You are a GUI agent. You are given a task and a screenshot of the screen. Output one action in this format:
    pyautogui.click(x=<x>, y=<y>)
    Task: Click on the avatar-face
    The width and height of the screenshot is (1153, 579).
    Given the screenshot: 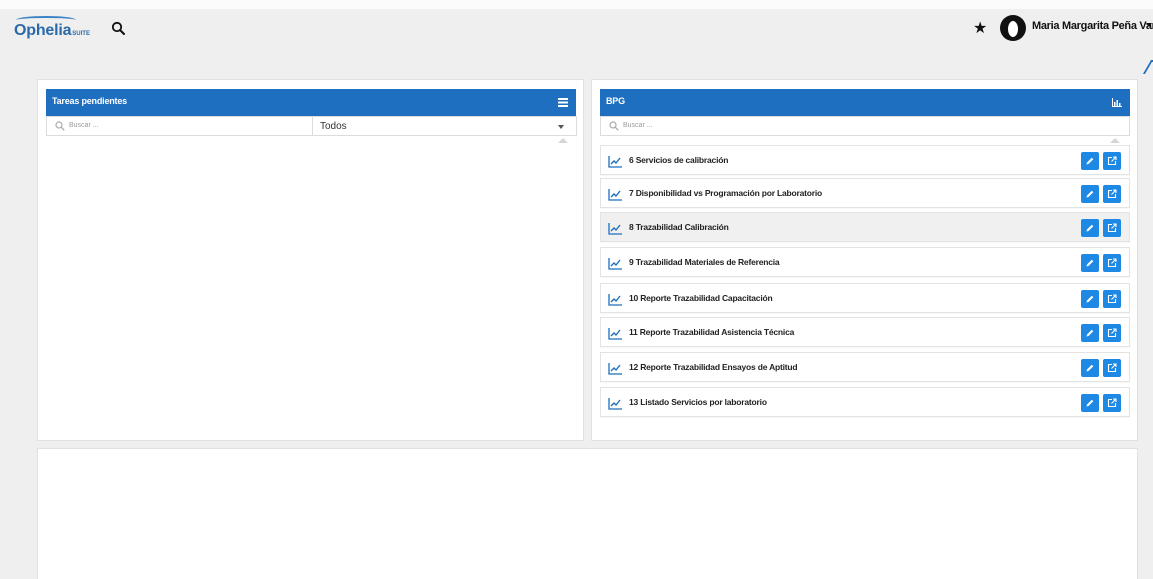 What is the action you would take?
    pyautogui.click(x=1013, y=29)
    